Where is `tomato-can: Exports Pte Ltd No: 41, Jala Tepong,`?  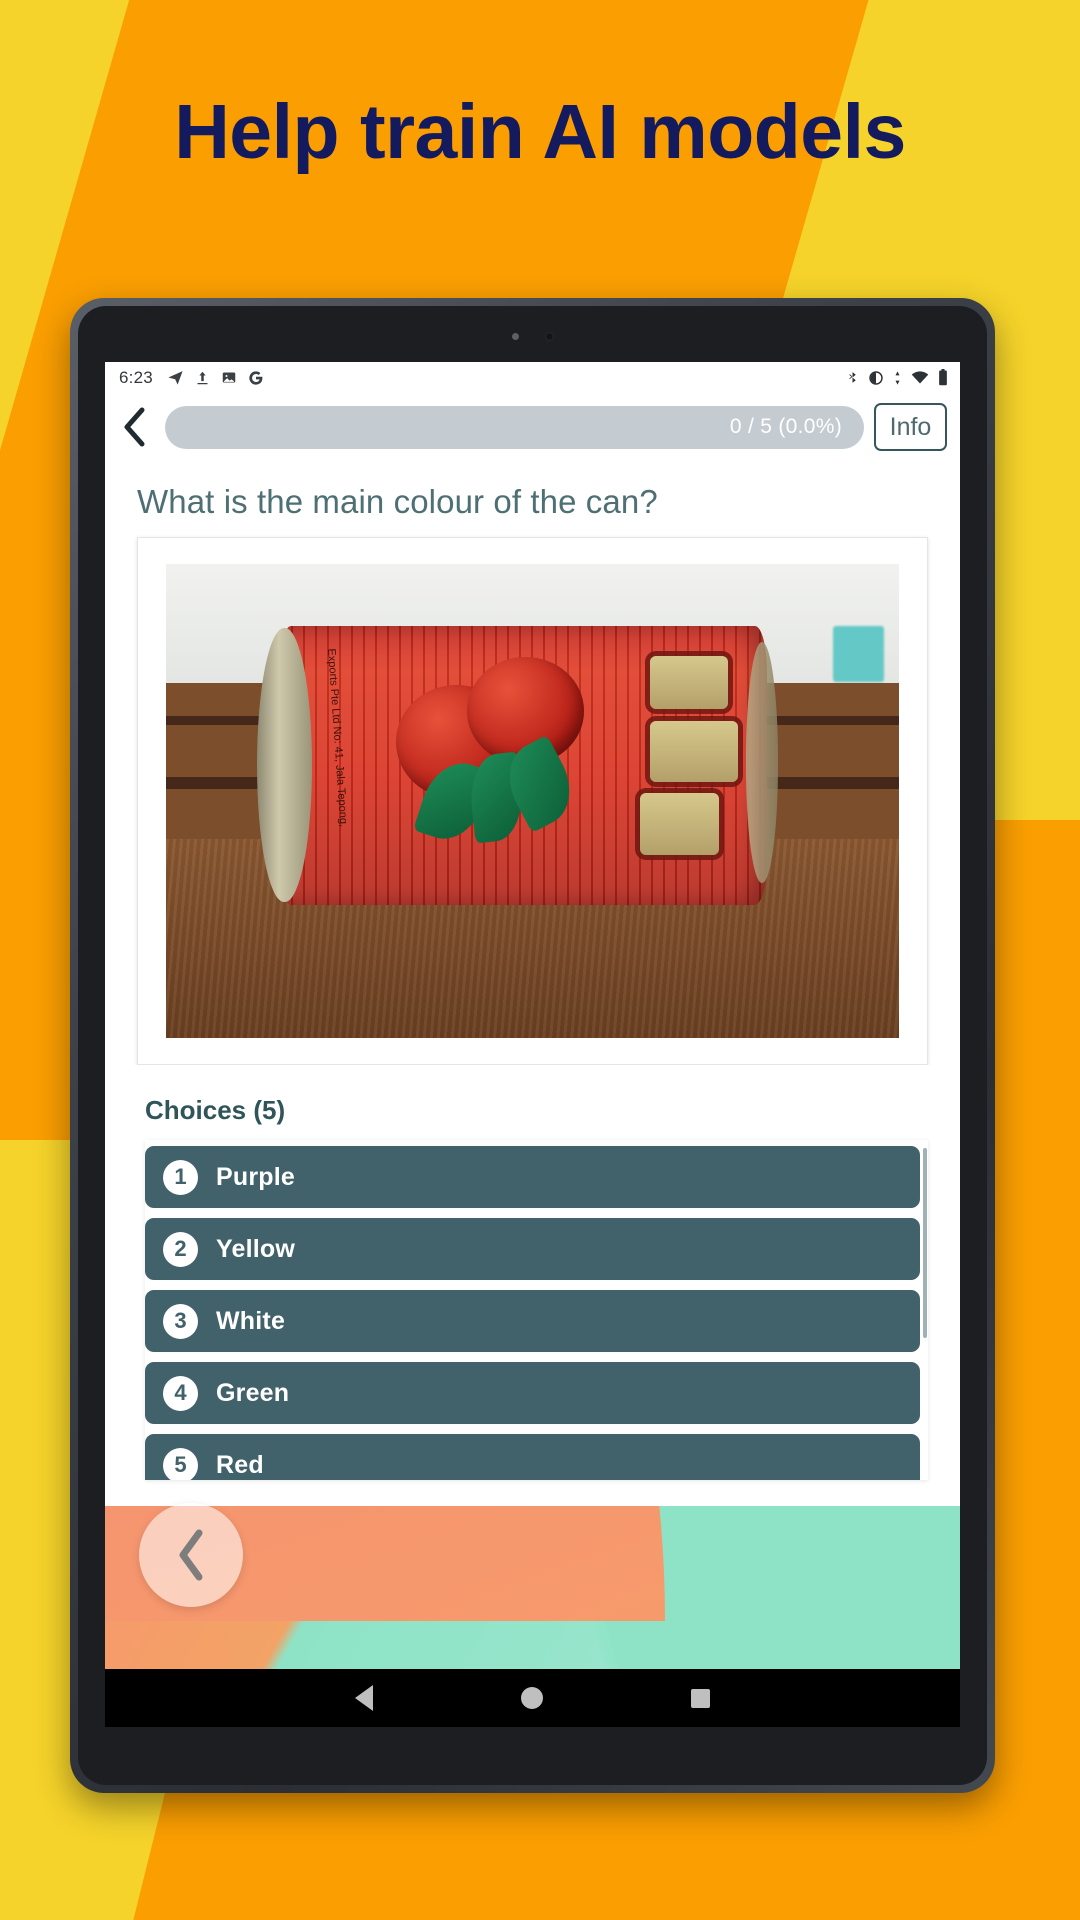 tomato-can: Exports Pte Ltd No: 41, Jala Tepong, is located at coordinates (518, 765).